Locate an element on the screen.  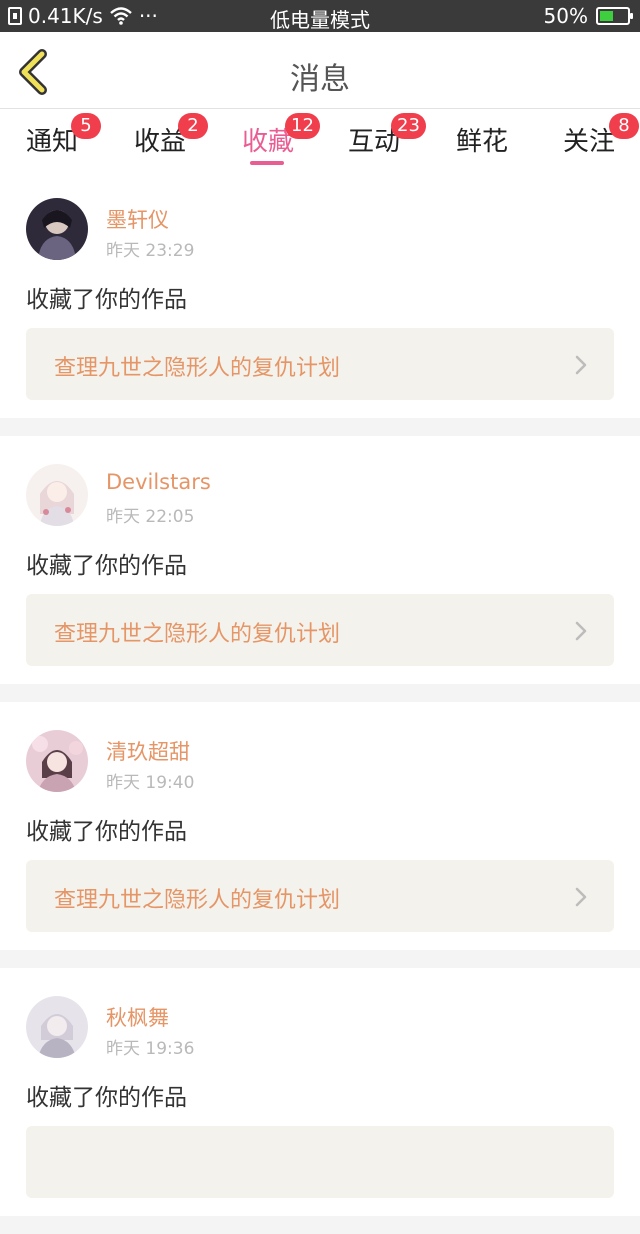
status-bar: 0.41K/s ··· 低电量模式 50% is located at coordinates (320, 16).